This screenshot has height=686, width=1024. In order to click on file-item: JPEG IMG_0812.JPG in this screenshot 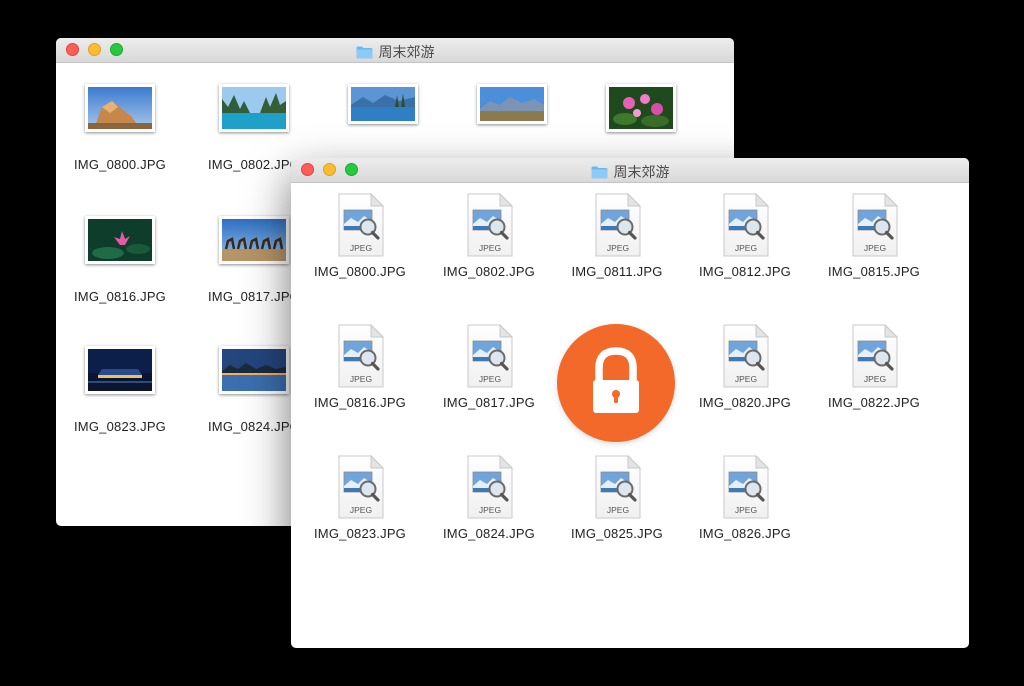, I will do `click(745, 236)`.